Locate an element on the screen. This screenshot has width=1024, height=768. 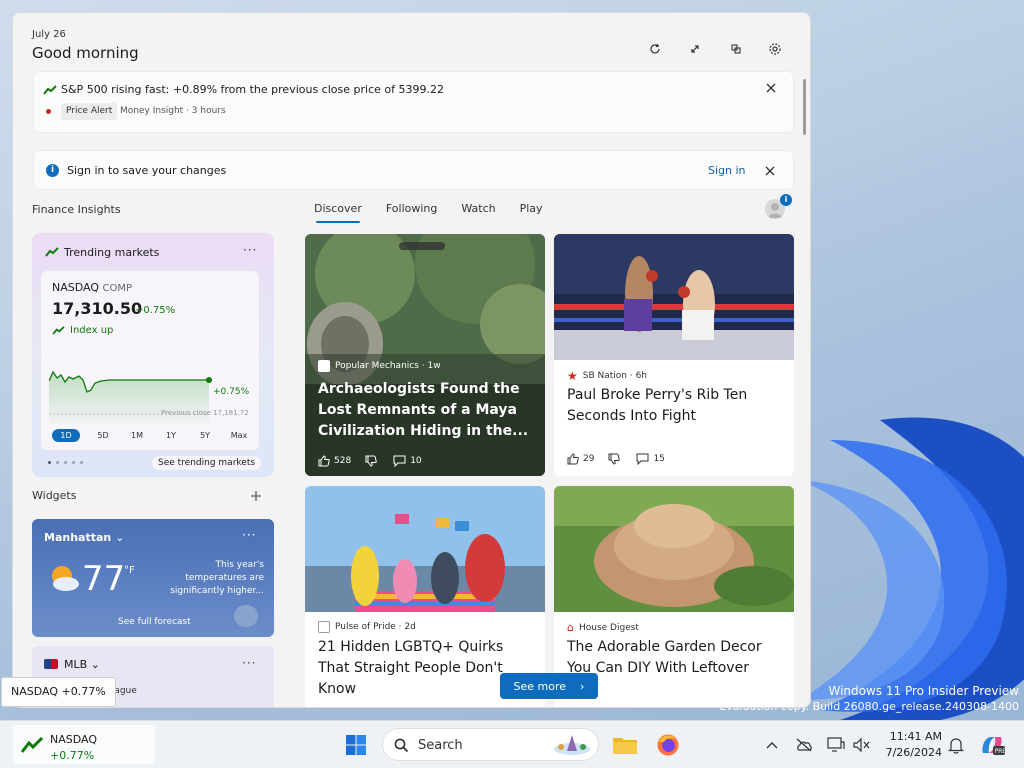
close-signin-button is located at coordinates (770, 171).